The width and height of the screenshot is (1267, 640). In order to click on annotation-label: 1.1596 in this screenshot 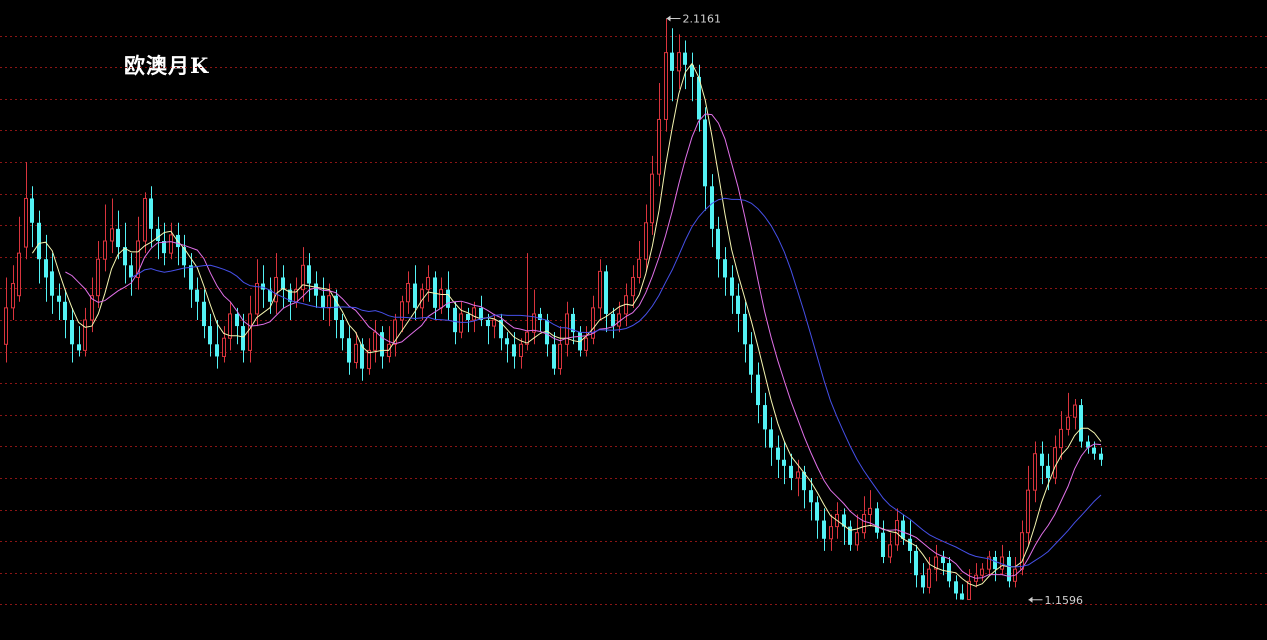, I will do `click(1064, 600)`.